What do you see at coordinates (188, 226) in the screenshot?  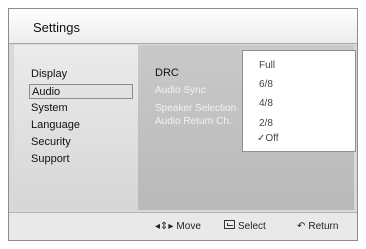 I see `move-label: Move` at bounding box center [188, 226].